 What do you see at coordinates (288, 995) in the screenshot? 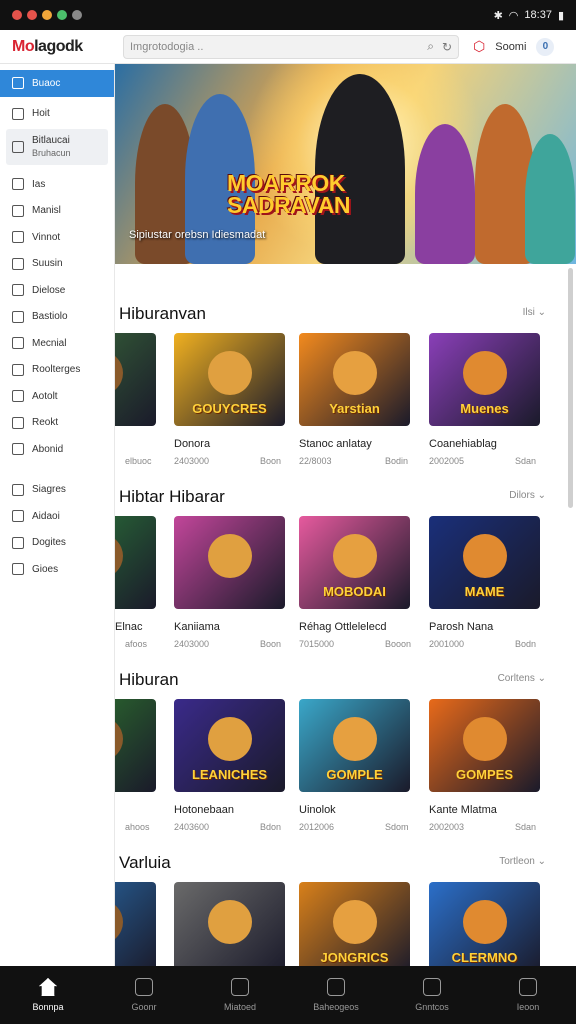
I see `bottom-nav: Bonnpa Goonr Miatoed Baheogeos Gnntcos Ieoon` at bounding box center [288, 995].